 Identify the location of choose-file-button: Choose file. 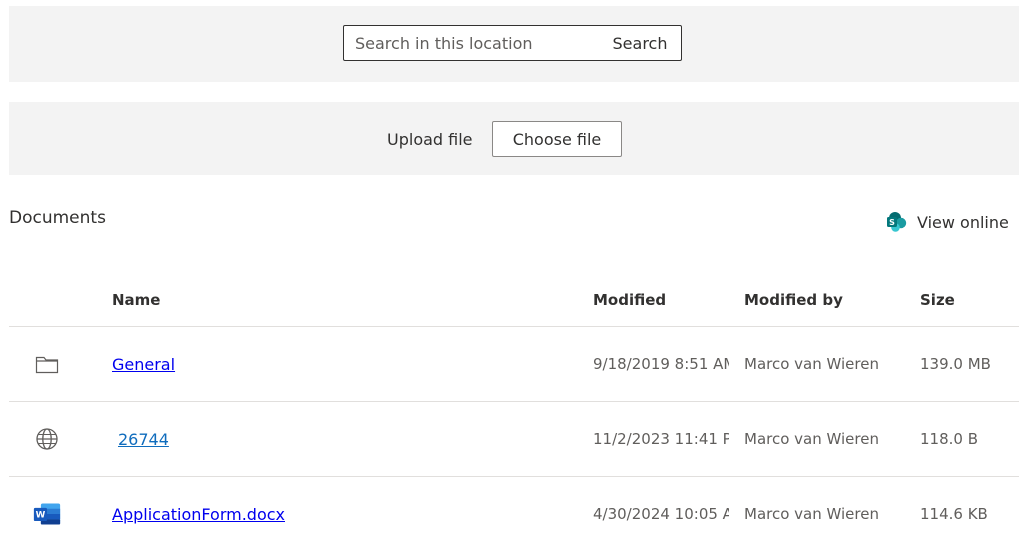
(557, 139).